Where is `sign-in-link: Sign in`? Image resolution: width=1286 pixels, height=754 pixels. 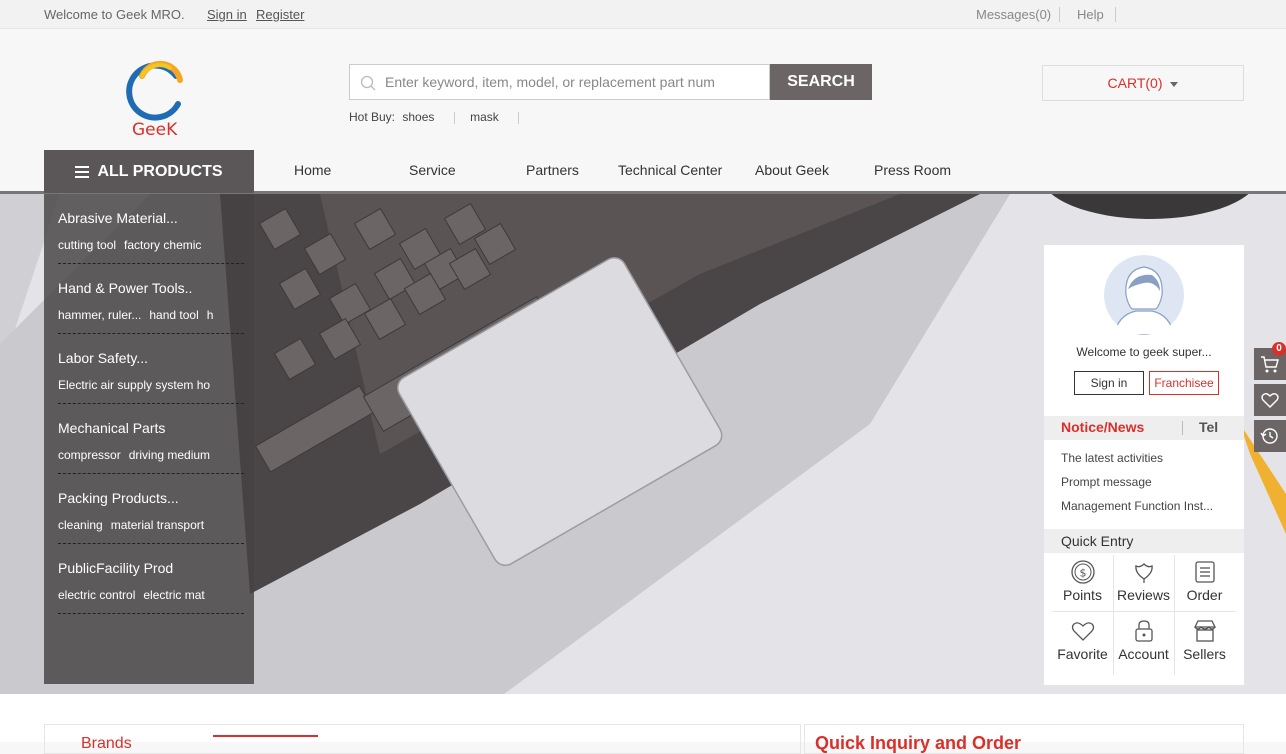
sign-in-link: Sign in is located at coordinates (227, 14).